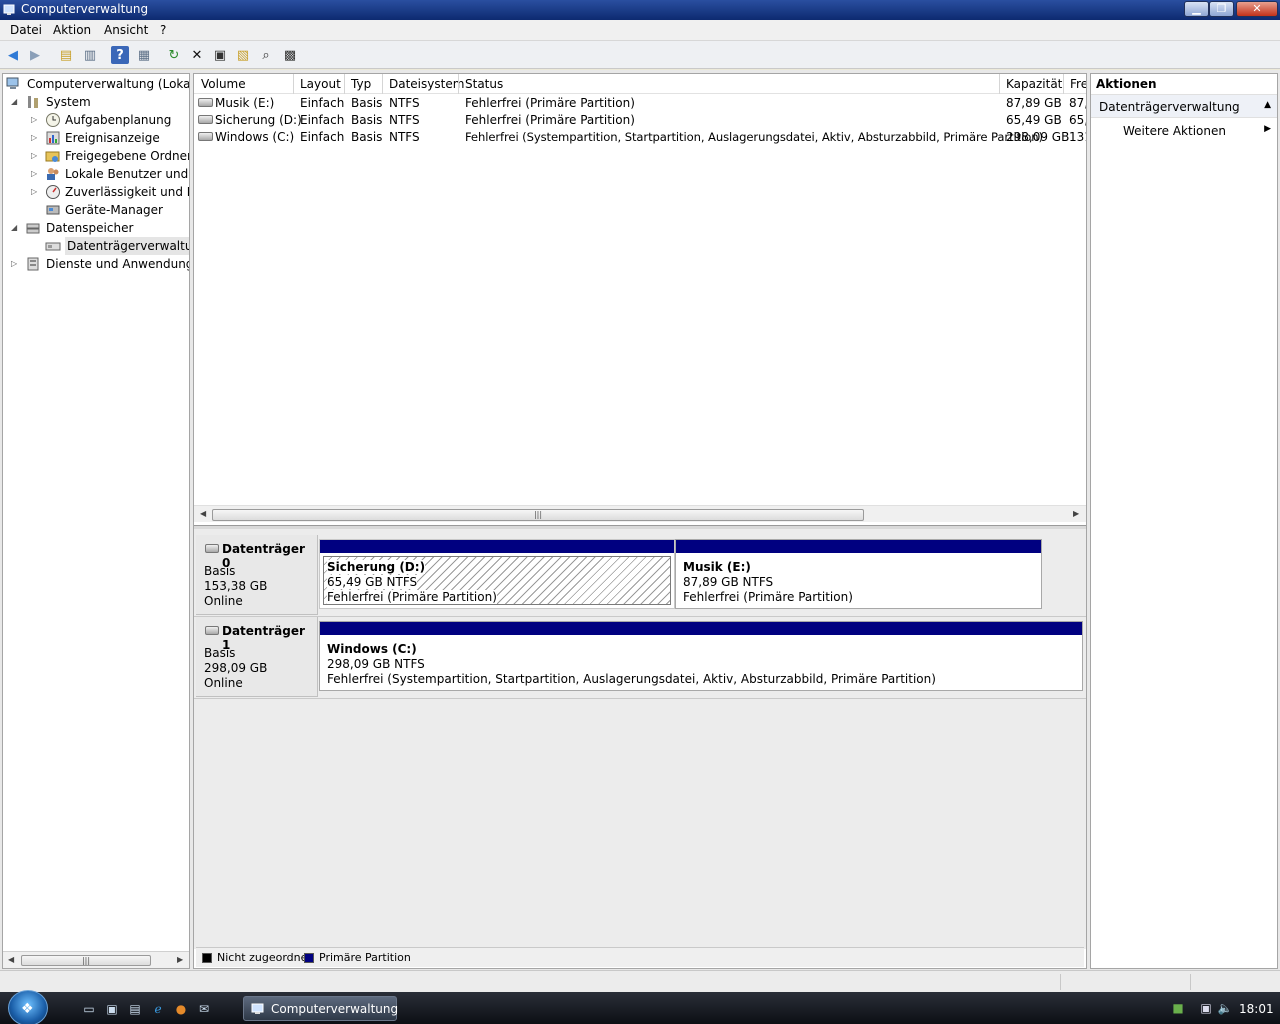 This screenshot has height=1024, width=1280. I want to click on cell-volume: Windows (C:), so click(255, 137).